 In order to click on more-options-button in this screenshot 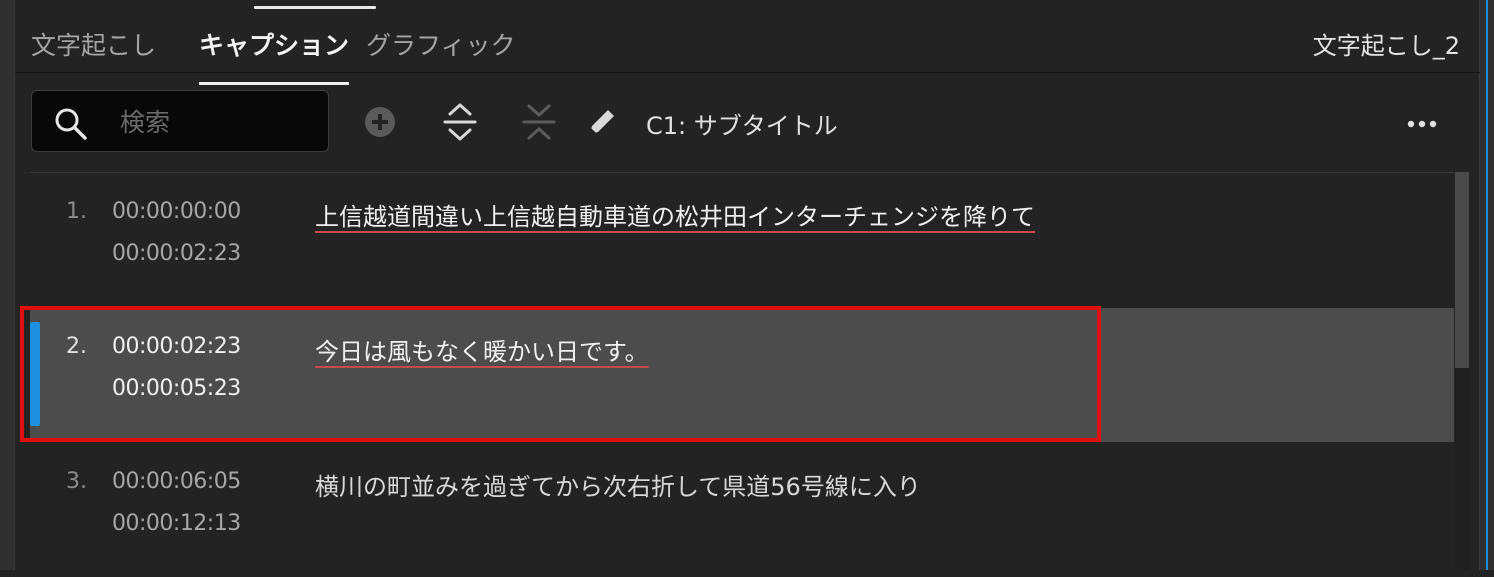, I will do `click(1422, 124)`.